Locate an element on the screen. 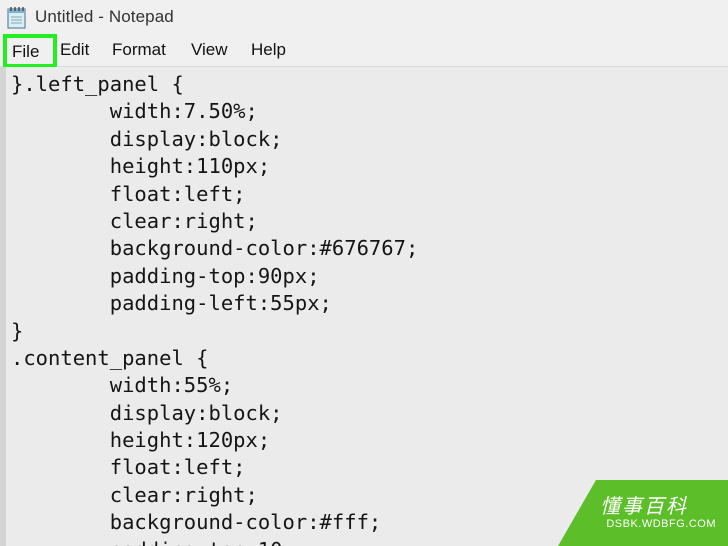 The width and height of the screenshot is (728, 546). code-line: padding-top:90px; is located at coordinates (165, 275).